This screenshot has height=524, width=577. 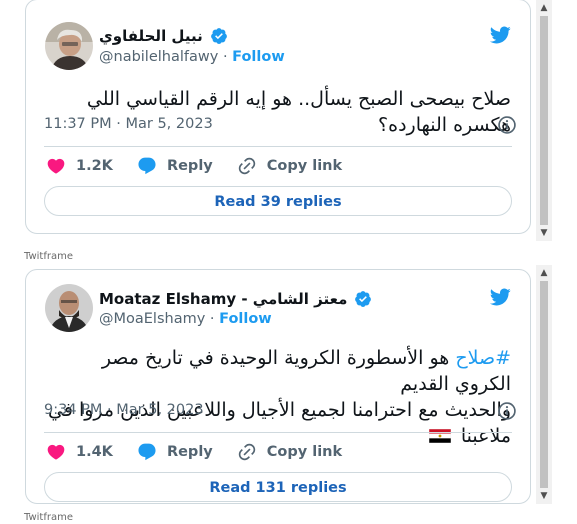 I want to click on egypt-flag-icon, so click(x=440, y=434).